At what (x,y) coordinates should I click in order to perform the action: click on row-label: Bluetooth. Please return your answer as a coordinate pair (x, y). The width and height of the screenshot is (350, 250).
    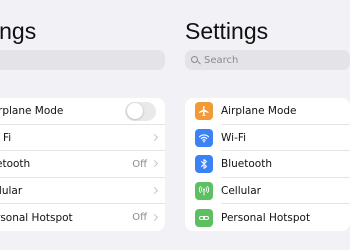
    Looking at the image, I should click on (246, 164).